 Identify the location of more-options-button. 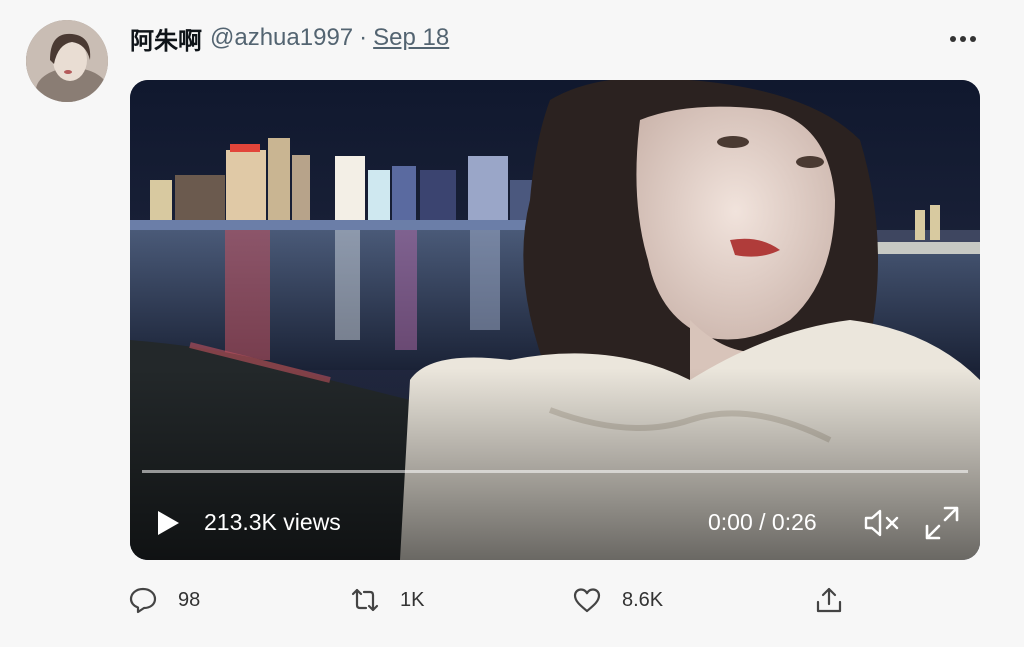
(963, 39).